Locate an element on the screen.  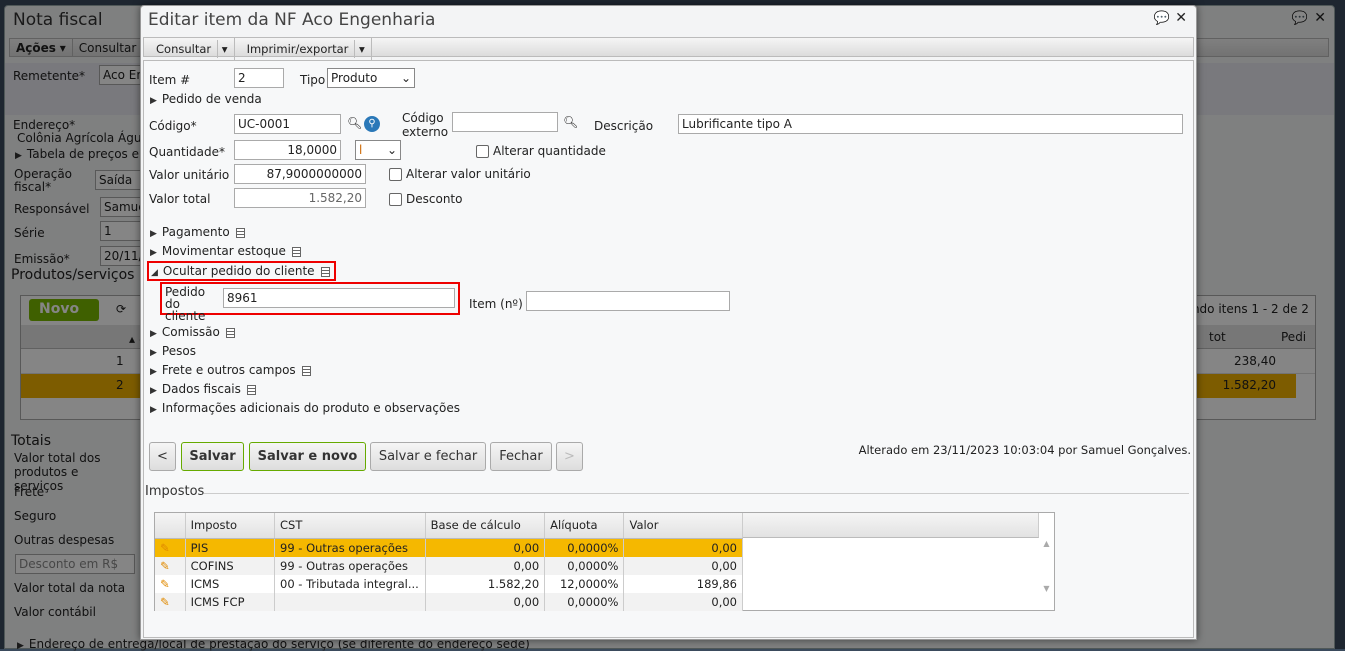
codigo-externo-input is located at coordinates (505, 122).